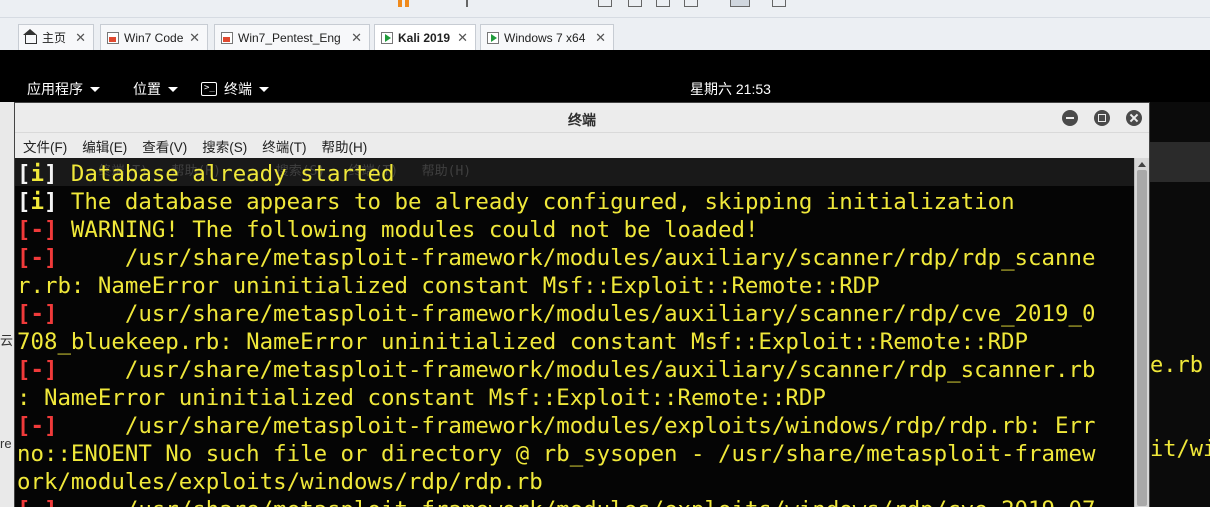 The image size is (1210, 507). I want to click on tab-label: Windows 7 x64, so click(545, 37).